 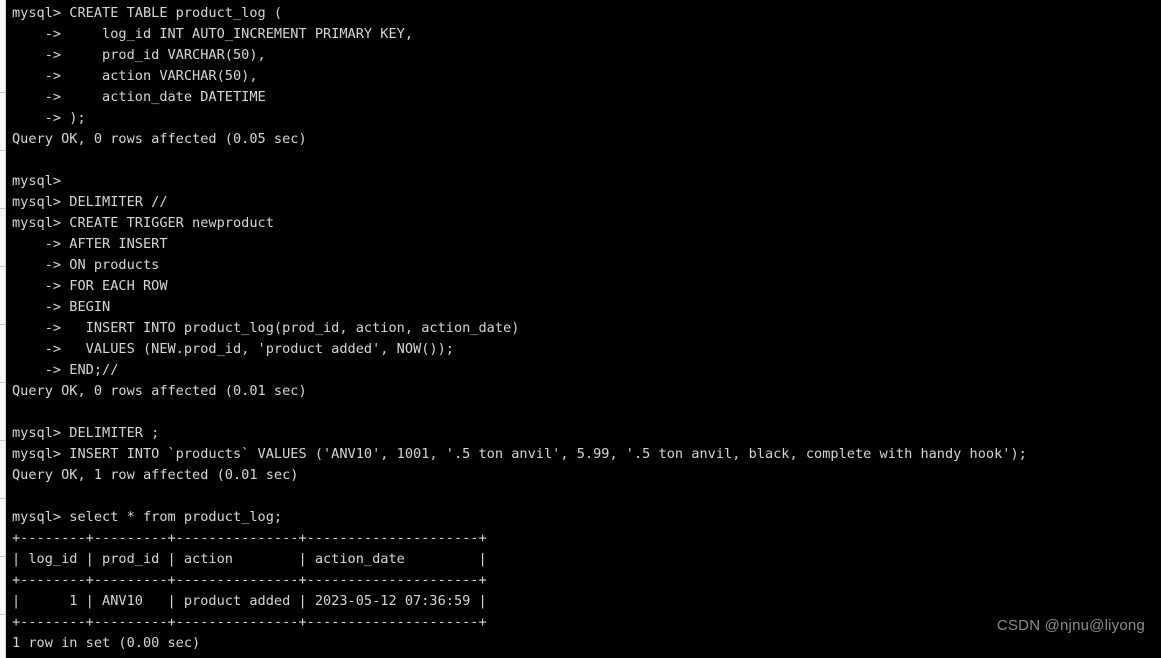 I want to click on terminal-line: mysql> DELIMITER ;, so click(x=86, y=433).